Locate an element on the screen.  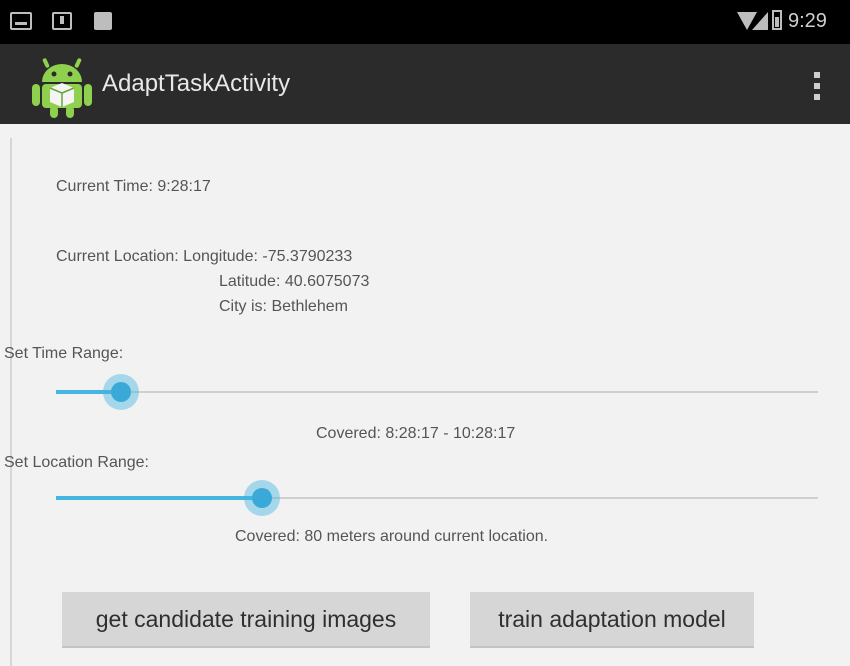
set-time-range-label: Set Time Range: is located at coordinates (64, 353).